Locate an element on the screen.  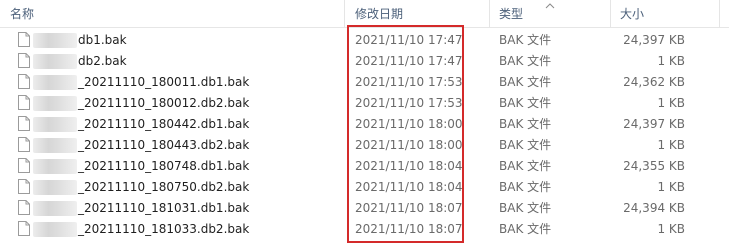
column-header-bar: 名称 修改日期 类型 大小 is located at coordinates (364, 14).